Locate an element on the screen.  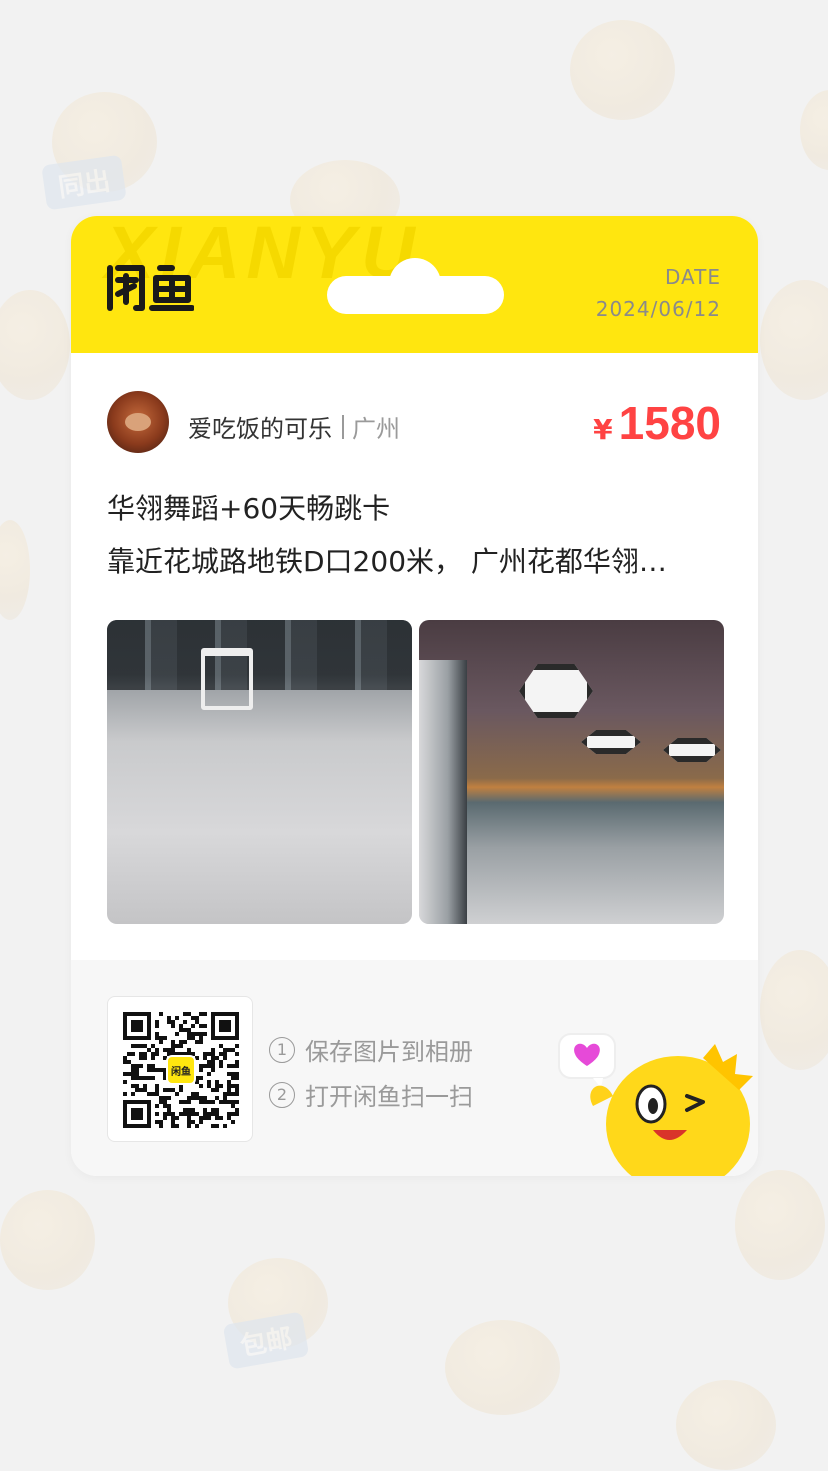
date-label: DATE is located at coordinates (692, 277).